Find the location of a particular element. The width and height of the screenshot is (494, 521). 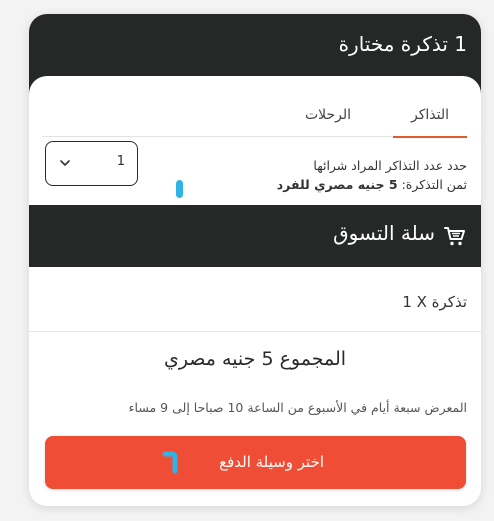

pay-indicator-icon is located at coordinates (170, 462).